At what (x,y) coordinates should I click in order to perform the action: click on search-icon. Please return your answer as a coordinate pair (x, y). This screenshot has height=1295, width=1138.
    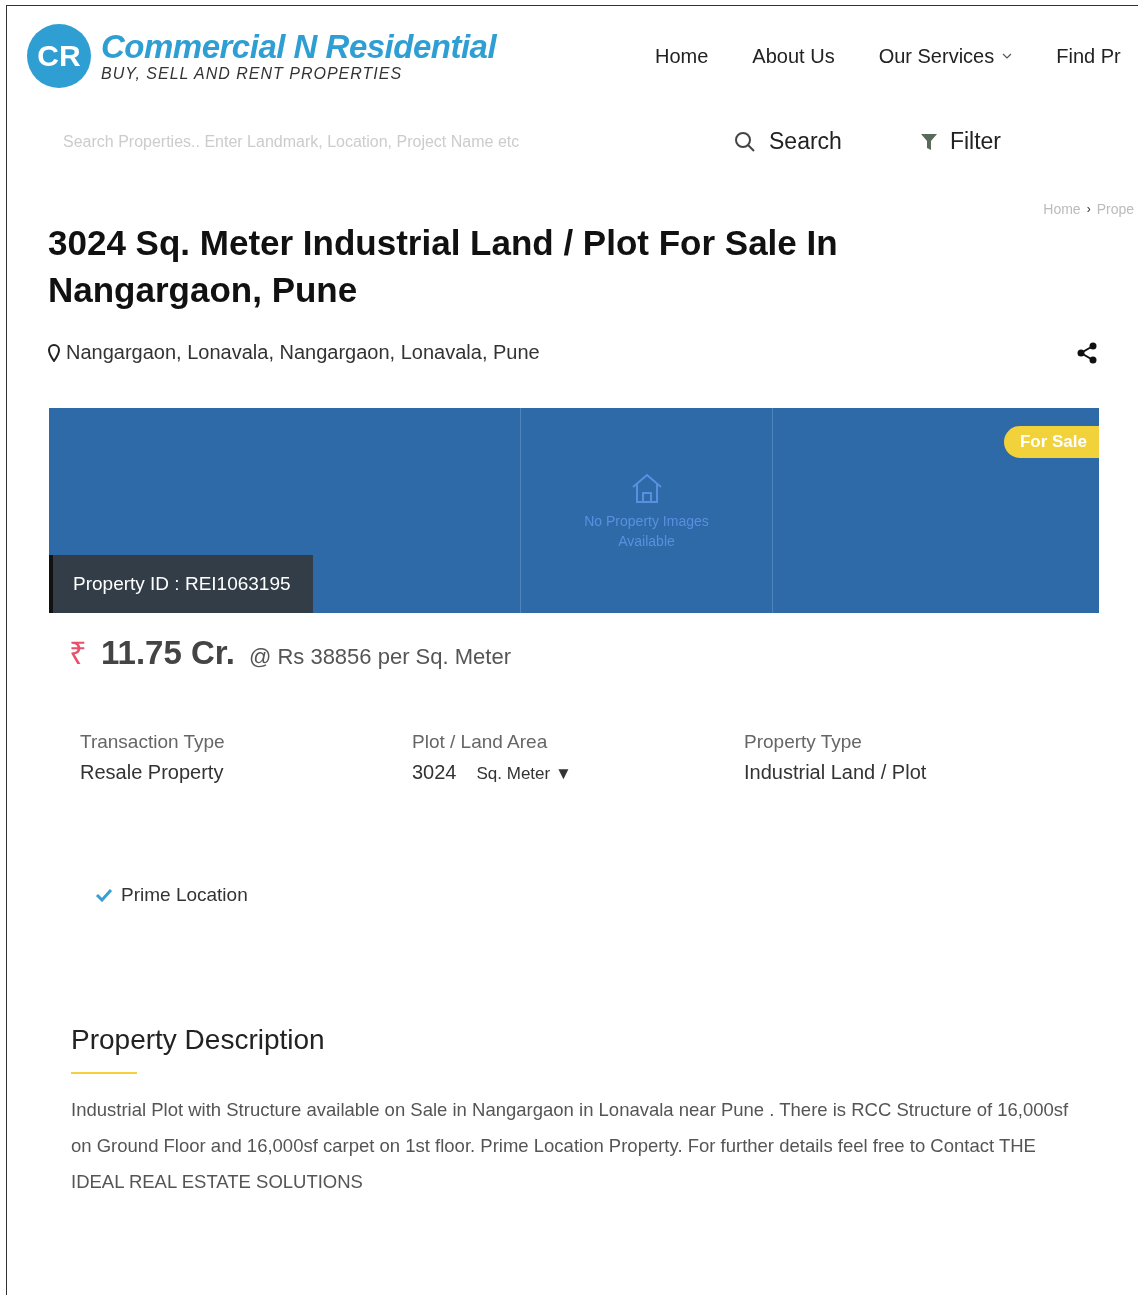
    Looking at the image, I should click on (745, 141).